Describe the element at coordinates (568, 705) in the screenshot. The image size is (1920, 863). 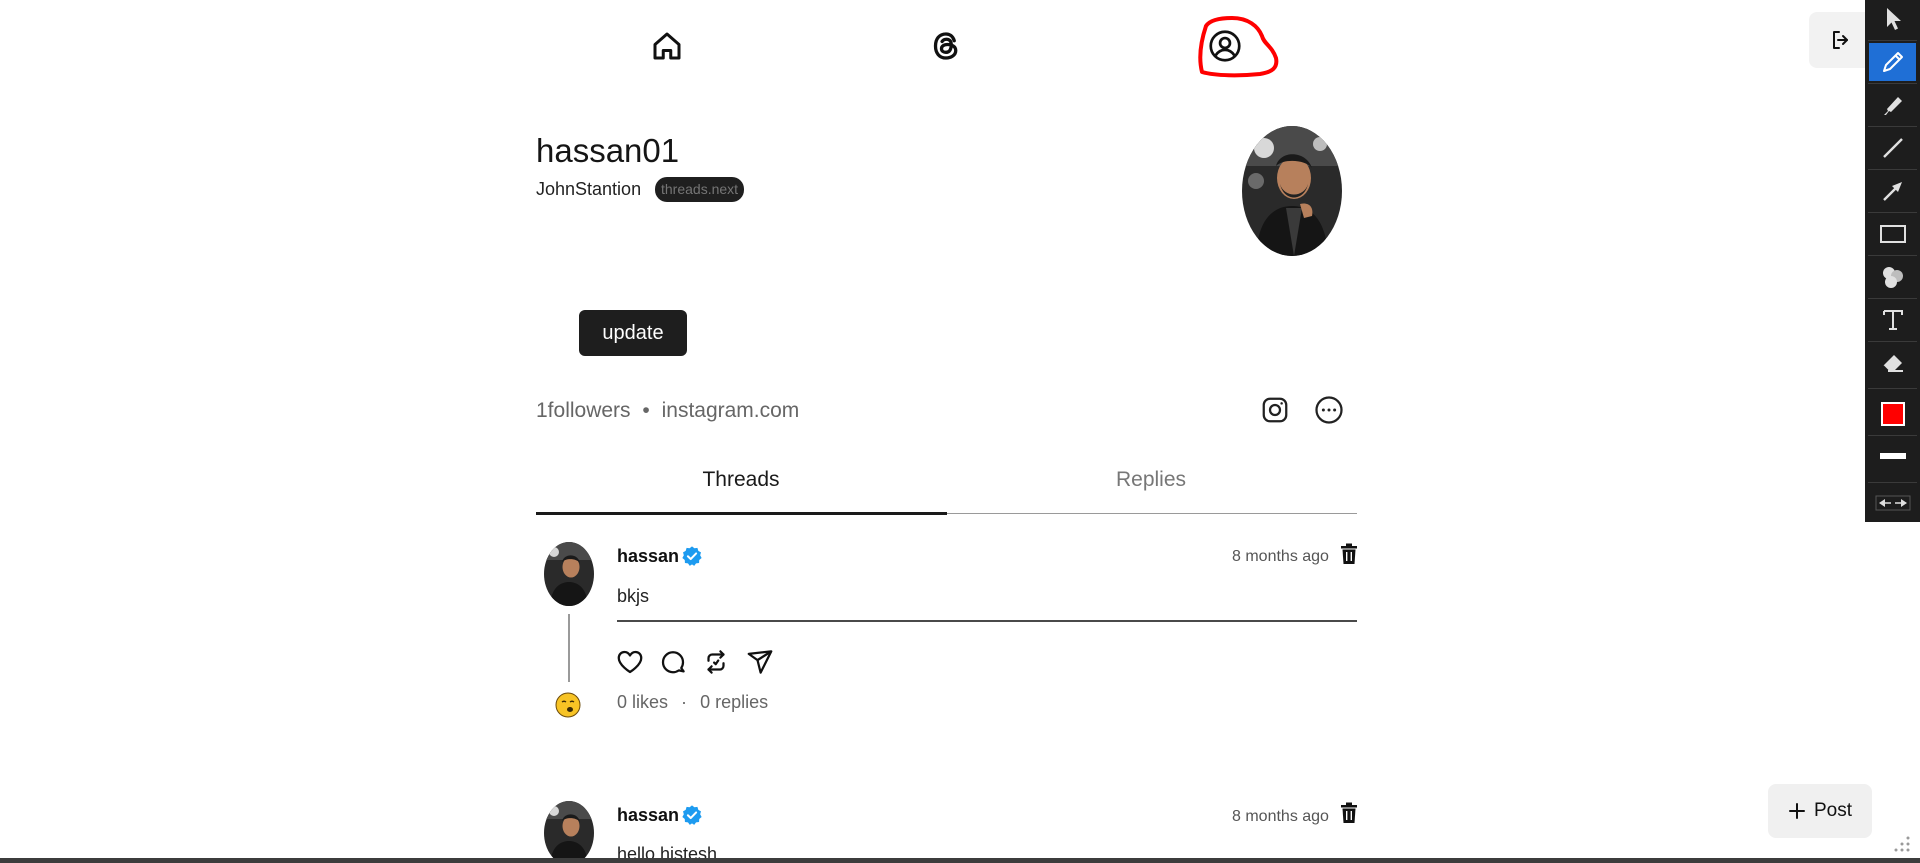
I see `emoji-avatar-icon` at that location.